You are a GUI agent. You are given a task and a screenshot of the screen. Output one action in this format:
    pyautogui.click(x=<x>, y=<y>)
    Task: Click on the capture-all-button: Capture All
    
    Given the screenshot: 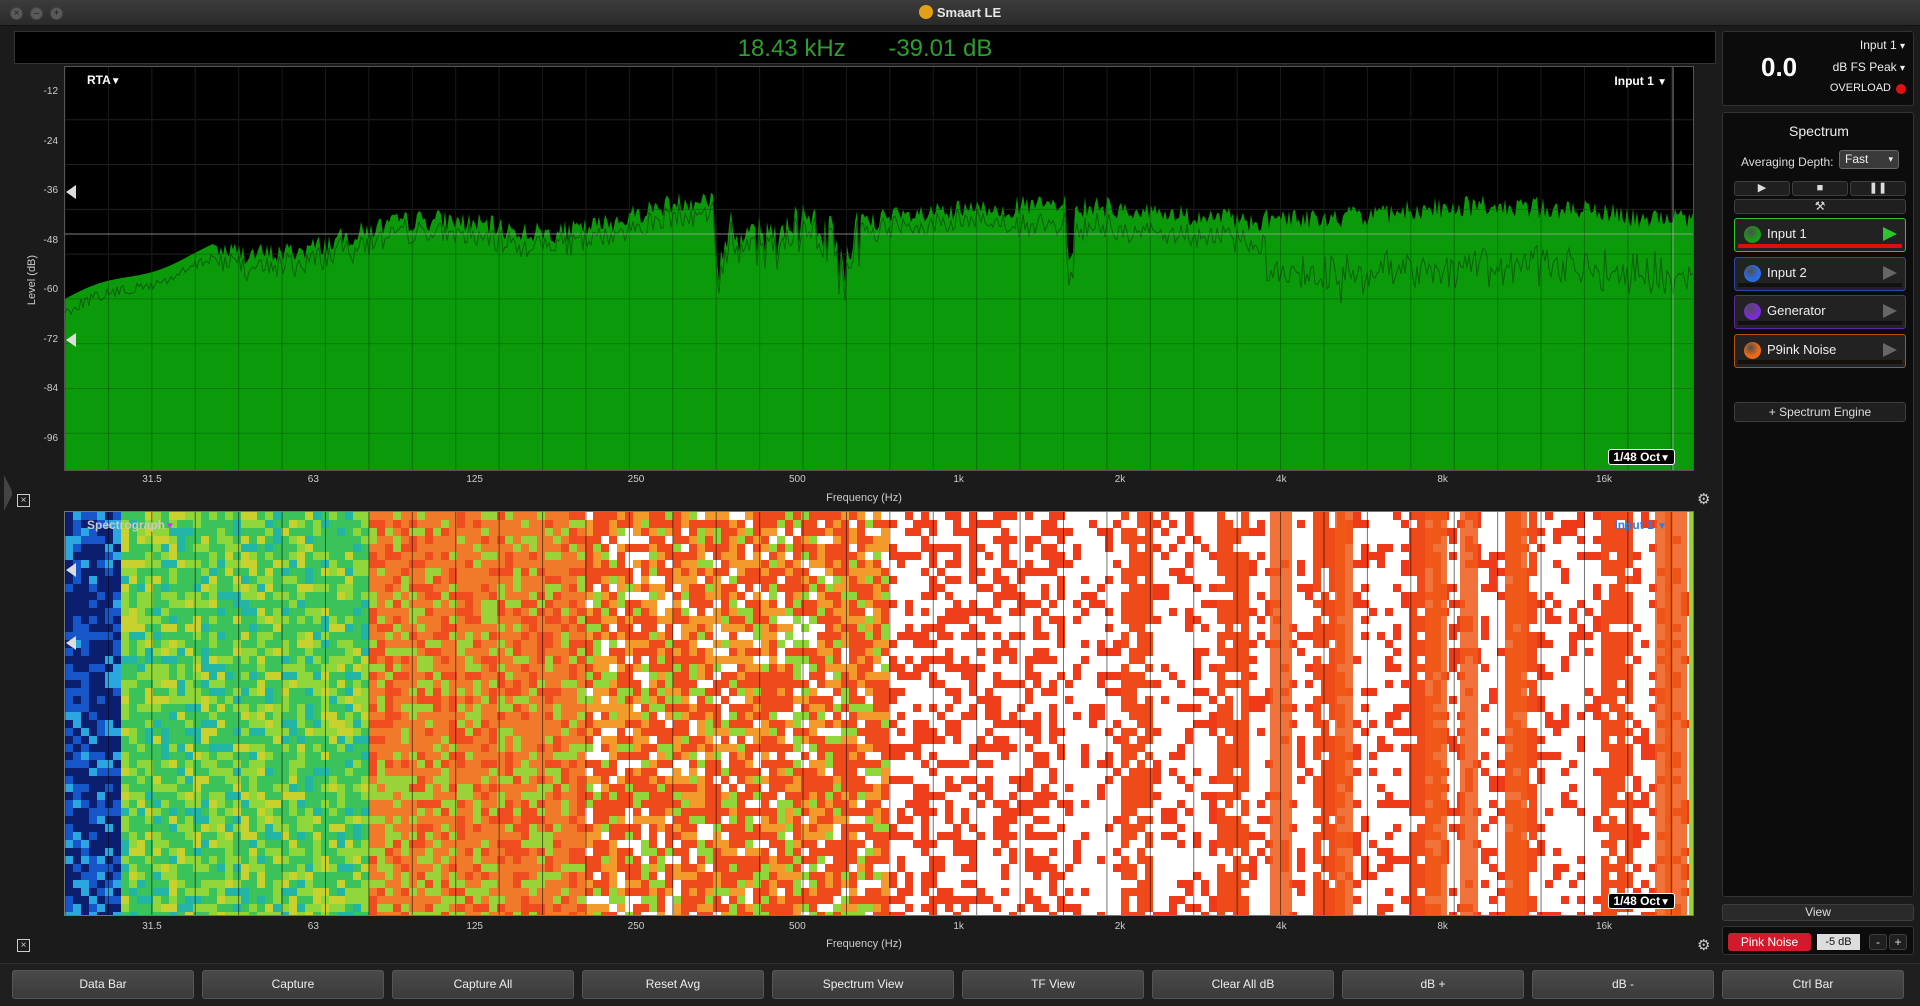 What is the action you would take?
    pyautogui.click(x=483, y=984)
    